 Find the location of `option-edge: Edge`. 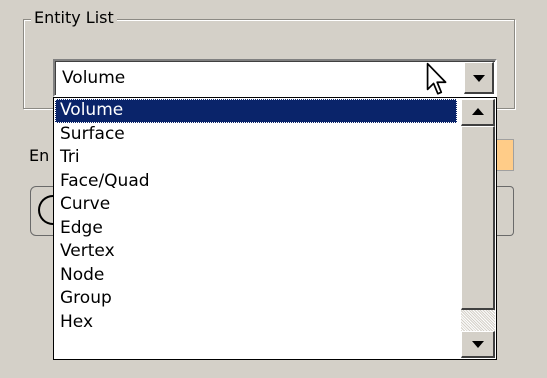

option-edge: Edge is located at coordinates (256, 229).